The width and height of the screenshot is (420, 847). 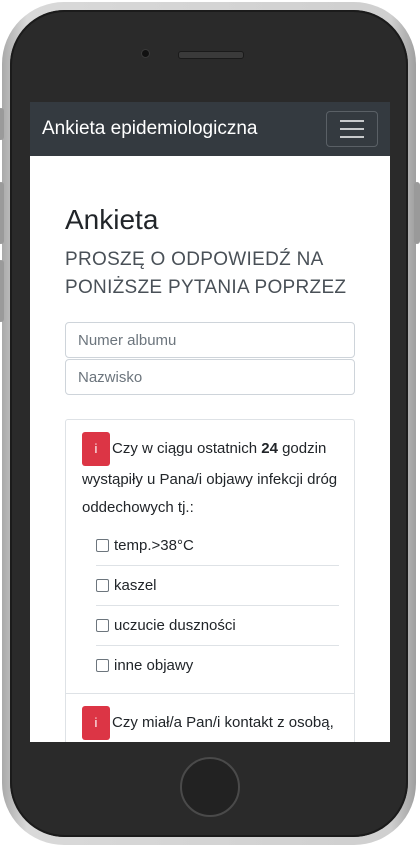 What do you see at coordinates (135, 585) in the screenshot?
I see `option-label: kaszel` at bounding box center [135, 585].